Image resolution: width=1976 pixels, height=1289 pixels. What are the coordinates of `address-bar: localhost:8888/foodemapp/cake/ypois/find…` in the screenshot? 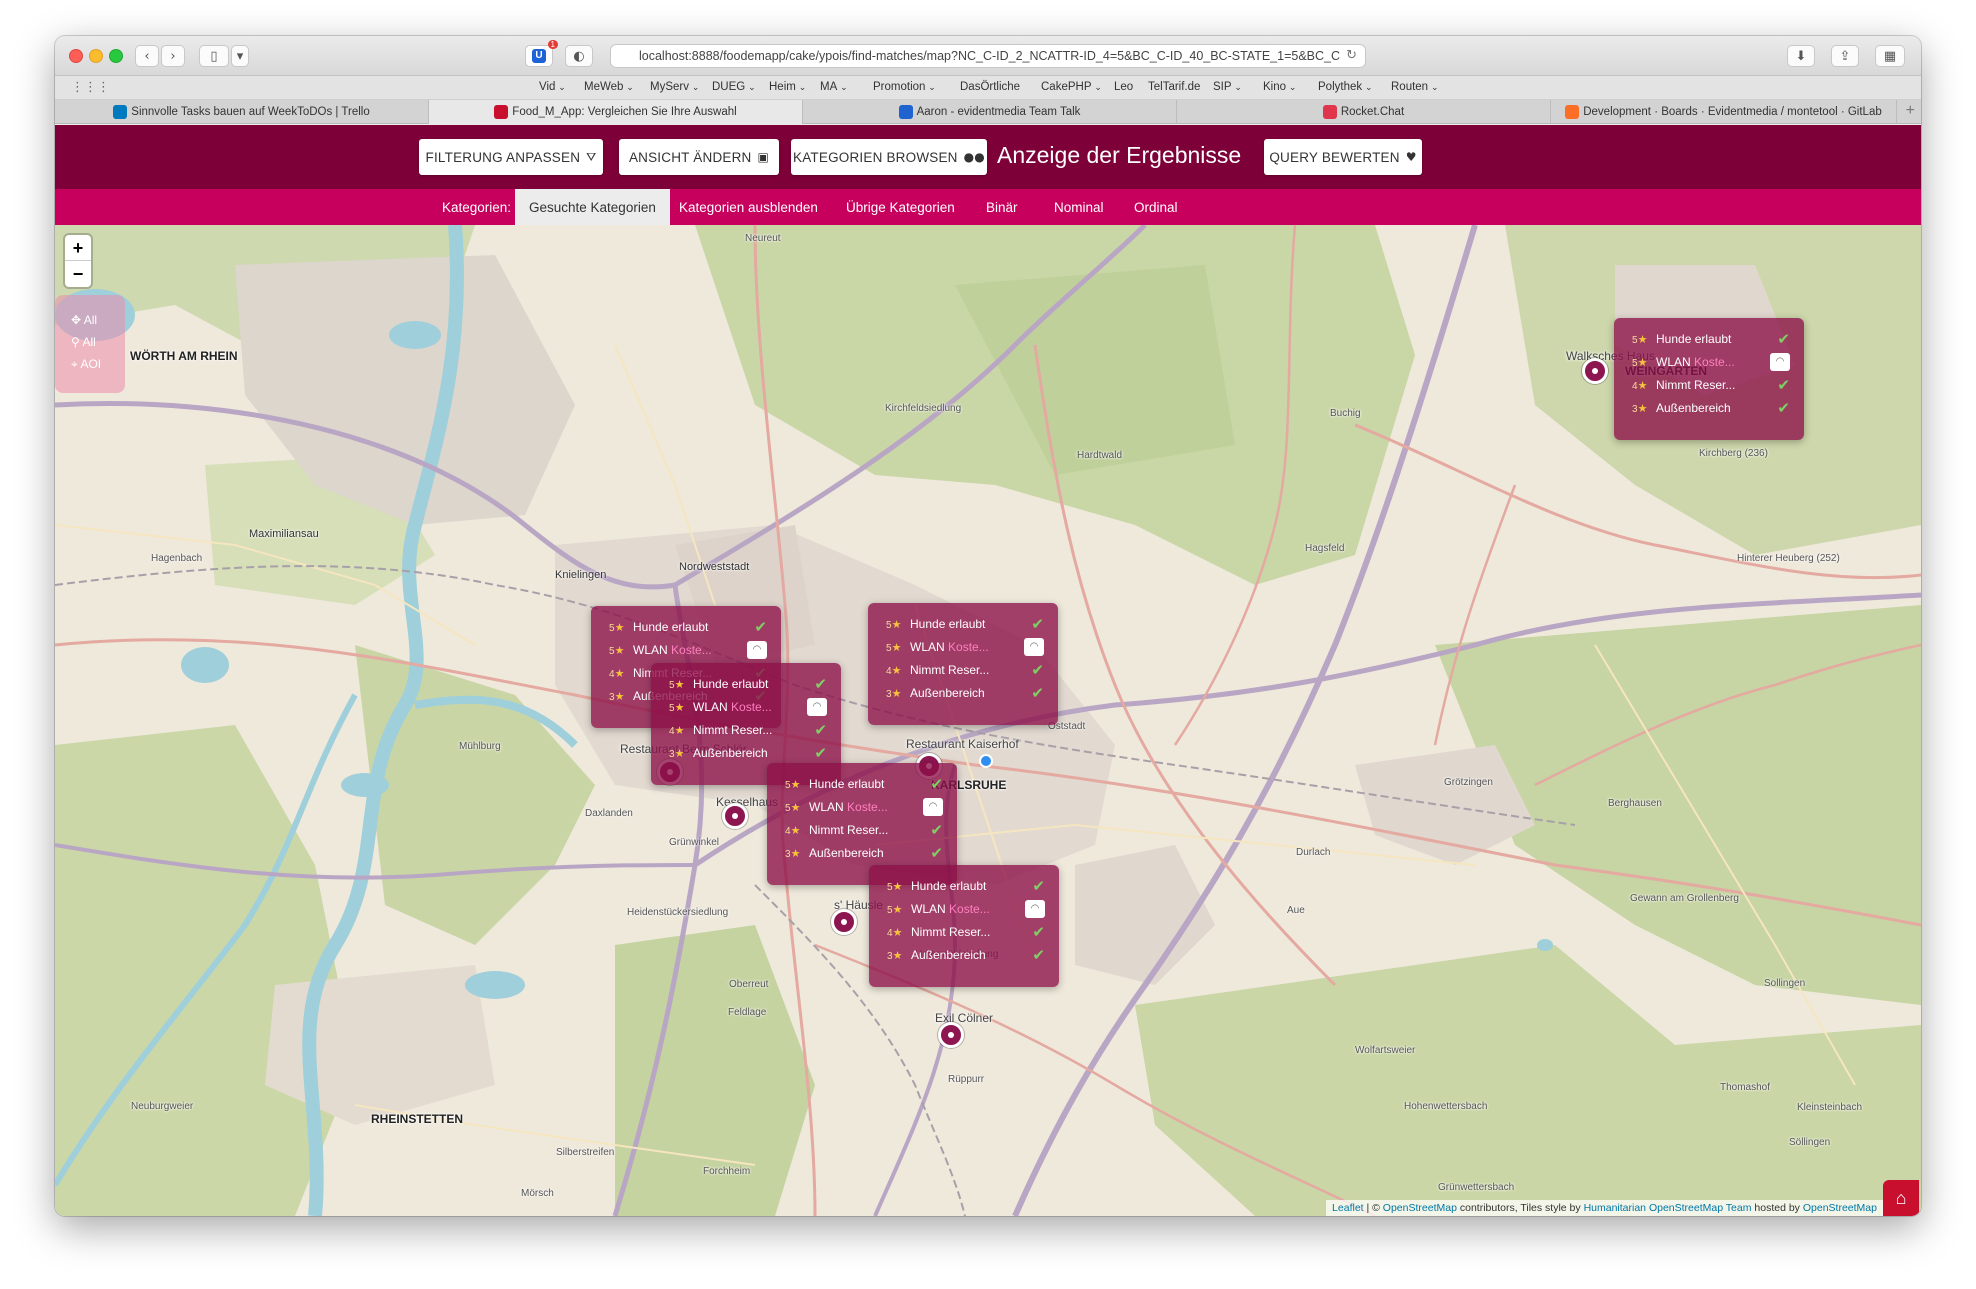 It's located at (988, 56).